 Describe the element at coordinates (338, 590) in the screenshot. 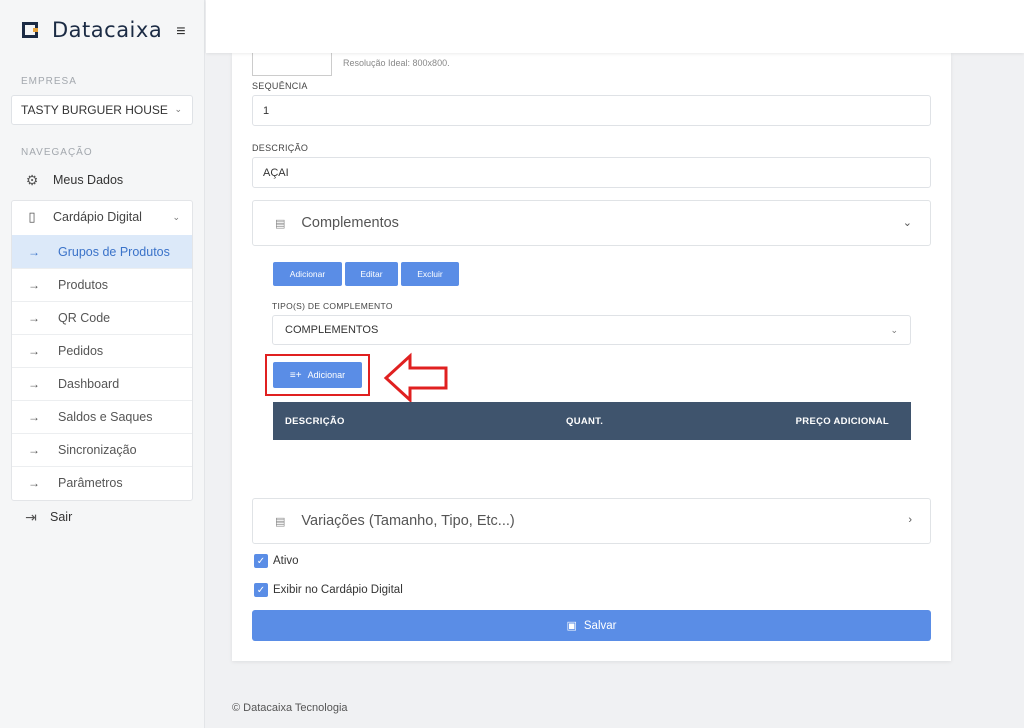

I see `exibir-label: Exibir no Cardápio Digital` at that location.